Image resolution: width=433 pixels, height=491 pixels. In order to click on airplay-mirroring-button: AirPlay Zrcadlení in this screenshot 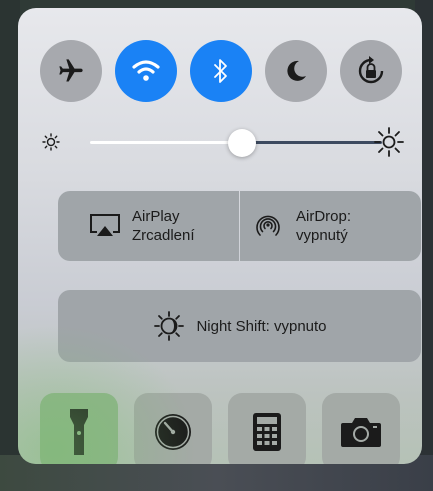, I will do `click(148, 226)`.